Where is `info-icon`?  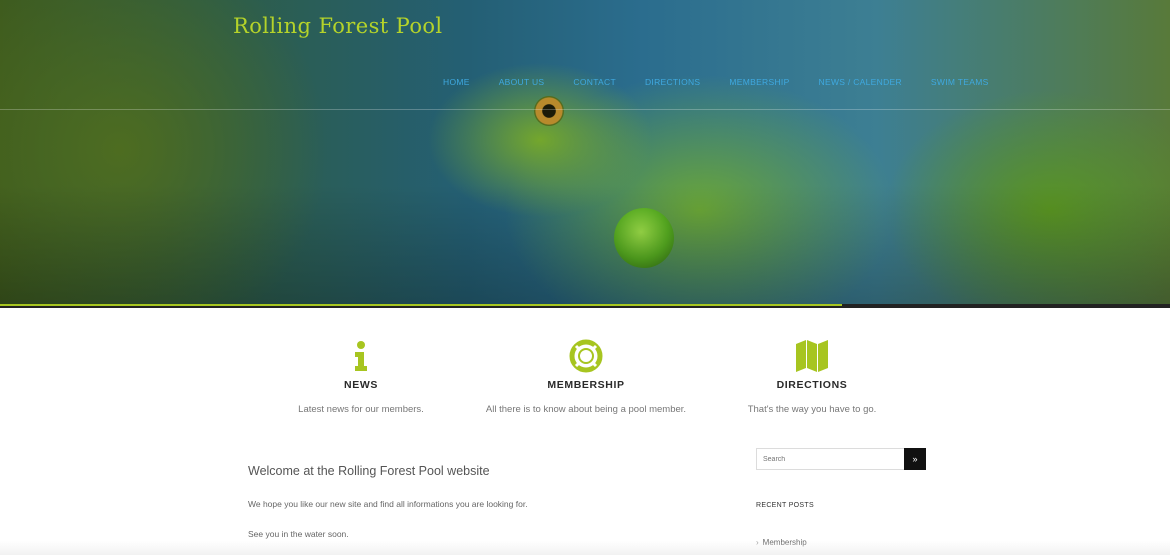 info-icon is located at coordinates (361, 356).